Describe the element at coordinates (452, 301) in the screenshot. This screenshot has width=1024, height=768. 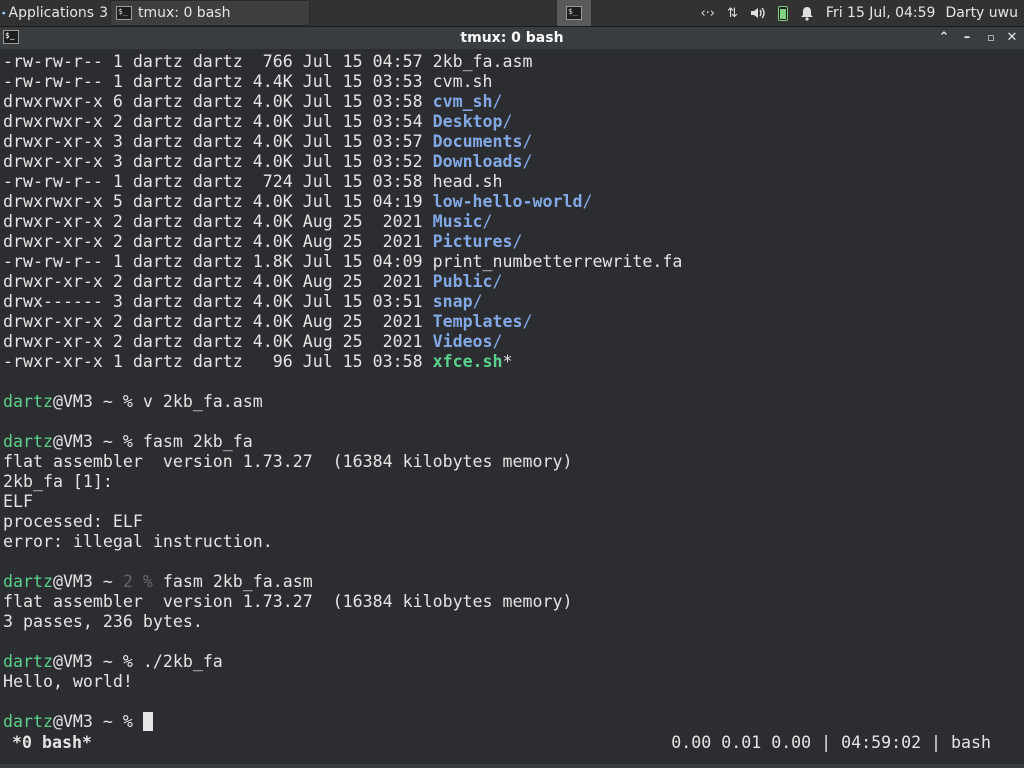
I see `ls-row-dirname: snap` at that location.